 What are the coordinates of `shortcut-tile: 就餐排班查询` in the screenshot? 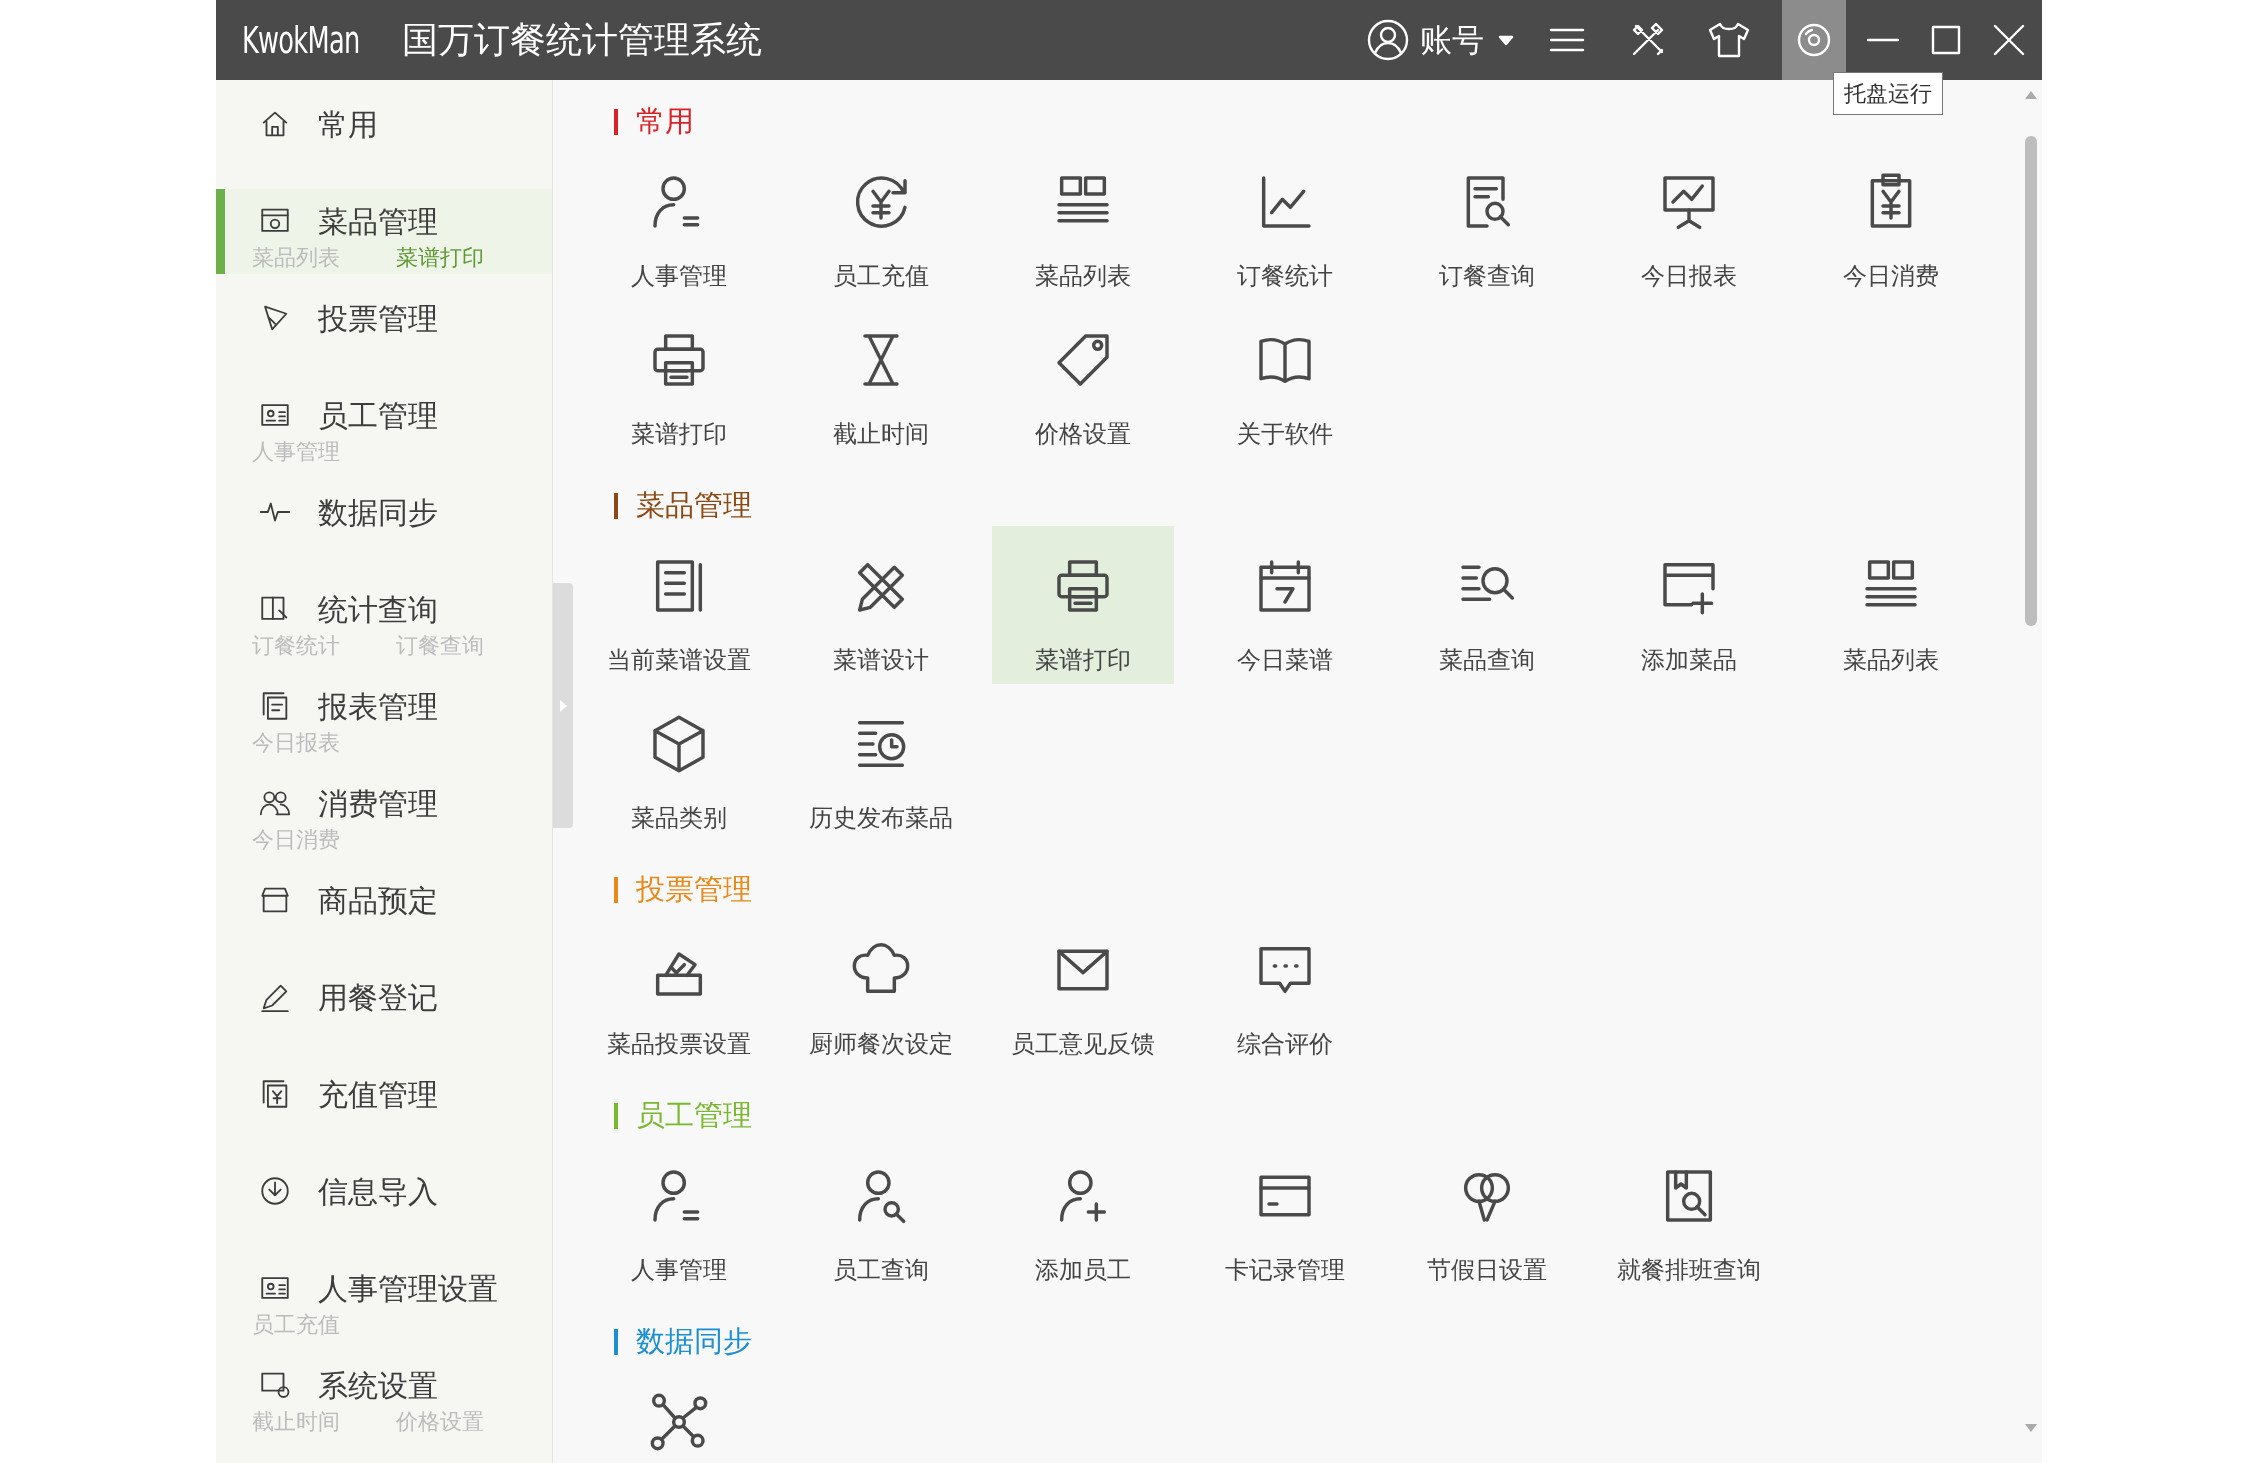 It's located at (1689, 1215).